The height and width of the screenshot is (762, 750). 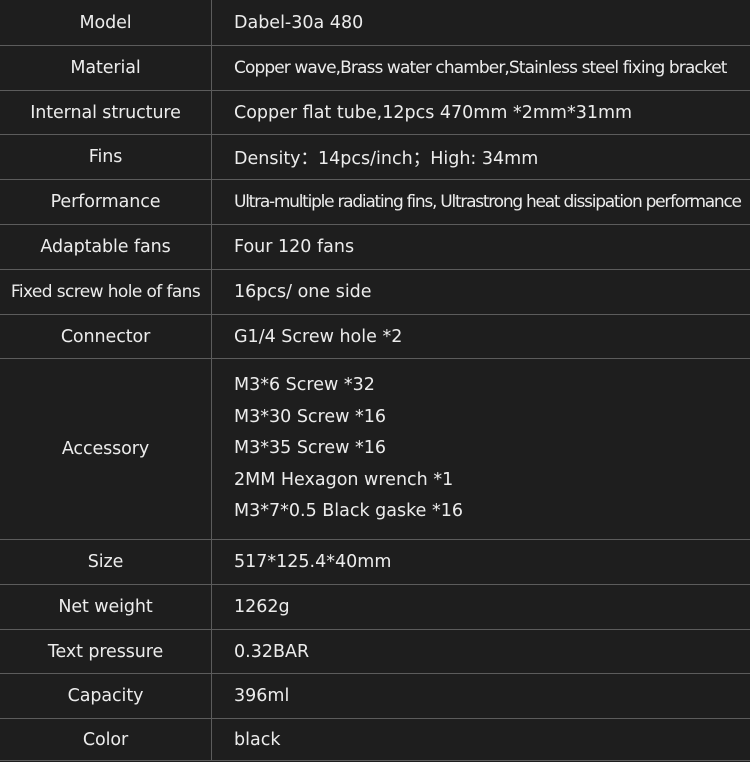 I want to click on table-row-connector: Connector G1/4 Screw hole *2, so click(x=375, y=336).